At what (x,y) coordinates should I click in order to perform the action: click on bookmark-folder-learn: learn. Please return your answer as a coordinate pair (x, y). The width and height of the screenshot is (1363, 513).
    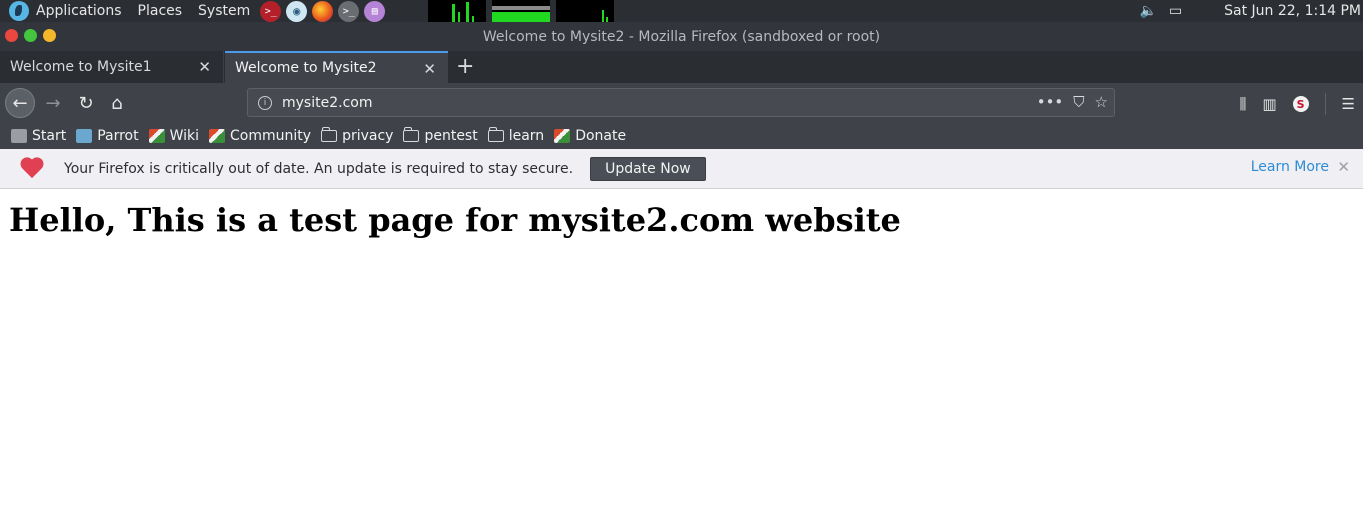
    Looking at the image, I should click on (516, 135).